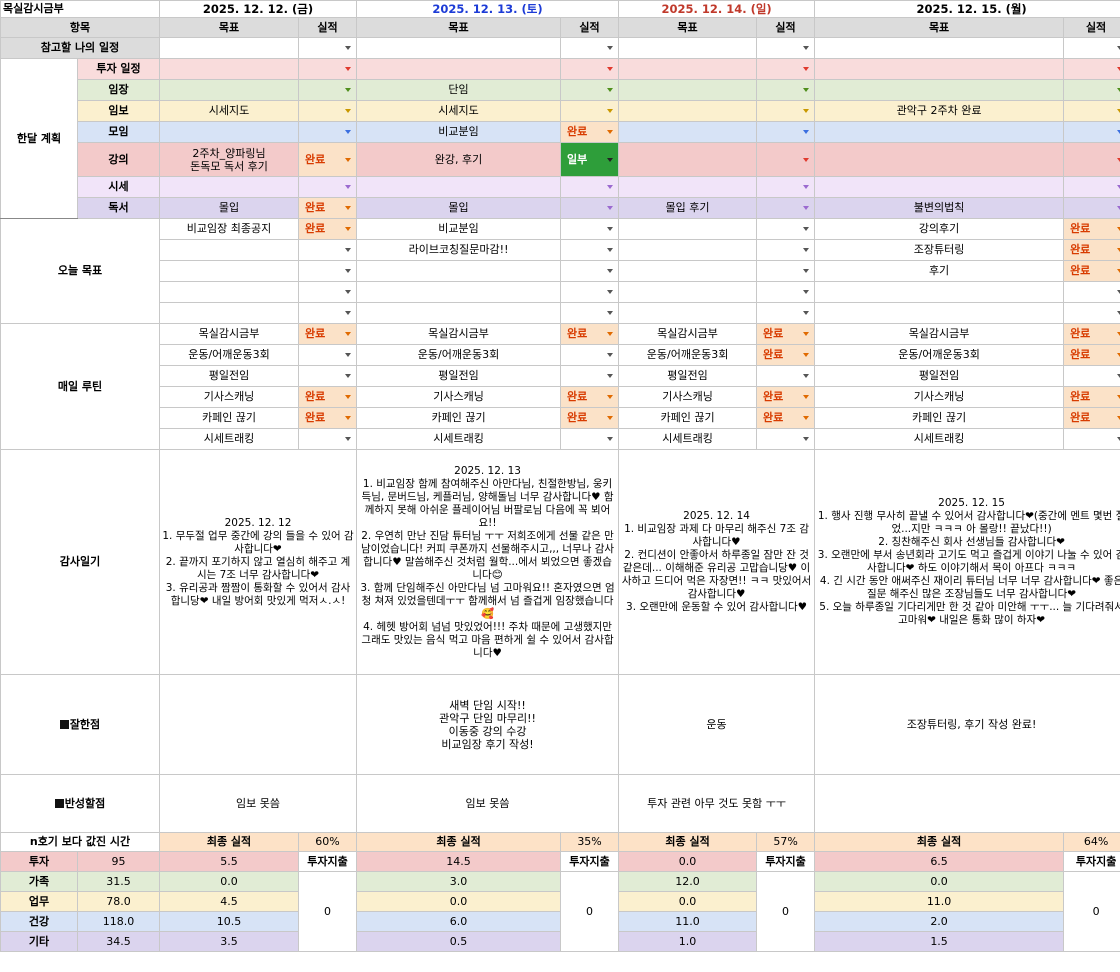 This screenshot has height=972, width=1120. Describe the element at coordinates (967, 803) in the screenshot. I see `reflect-entry` at that location.